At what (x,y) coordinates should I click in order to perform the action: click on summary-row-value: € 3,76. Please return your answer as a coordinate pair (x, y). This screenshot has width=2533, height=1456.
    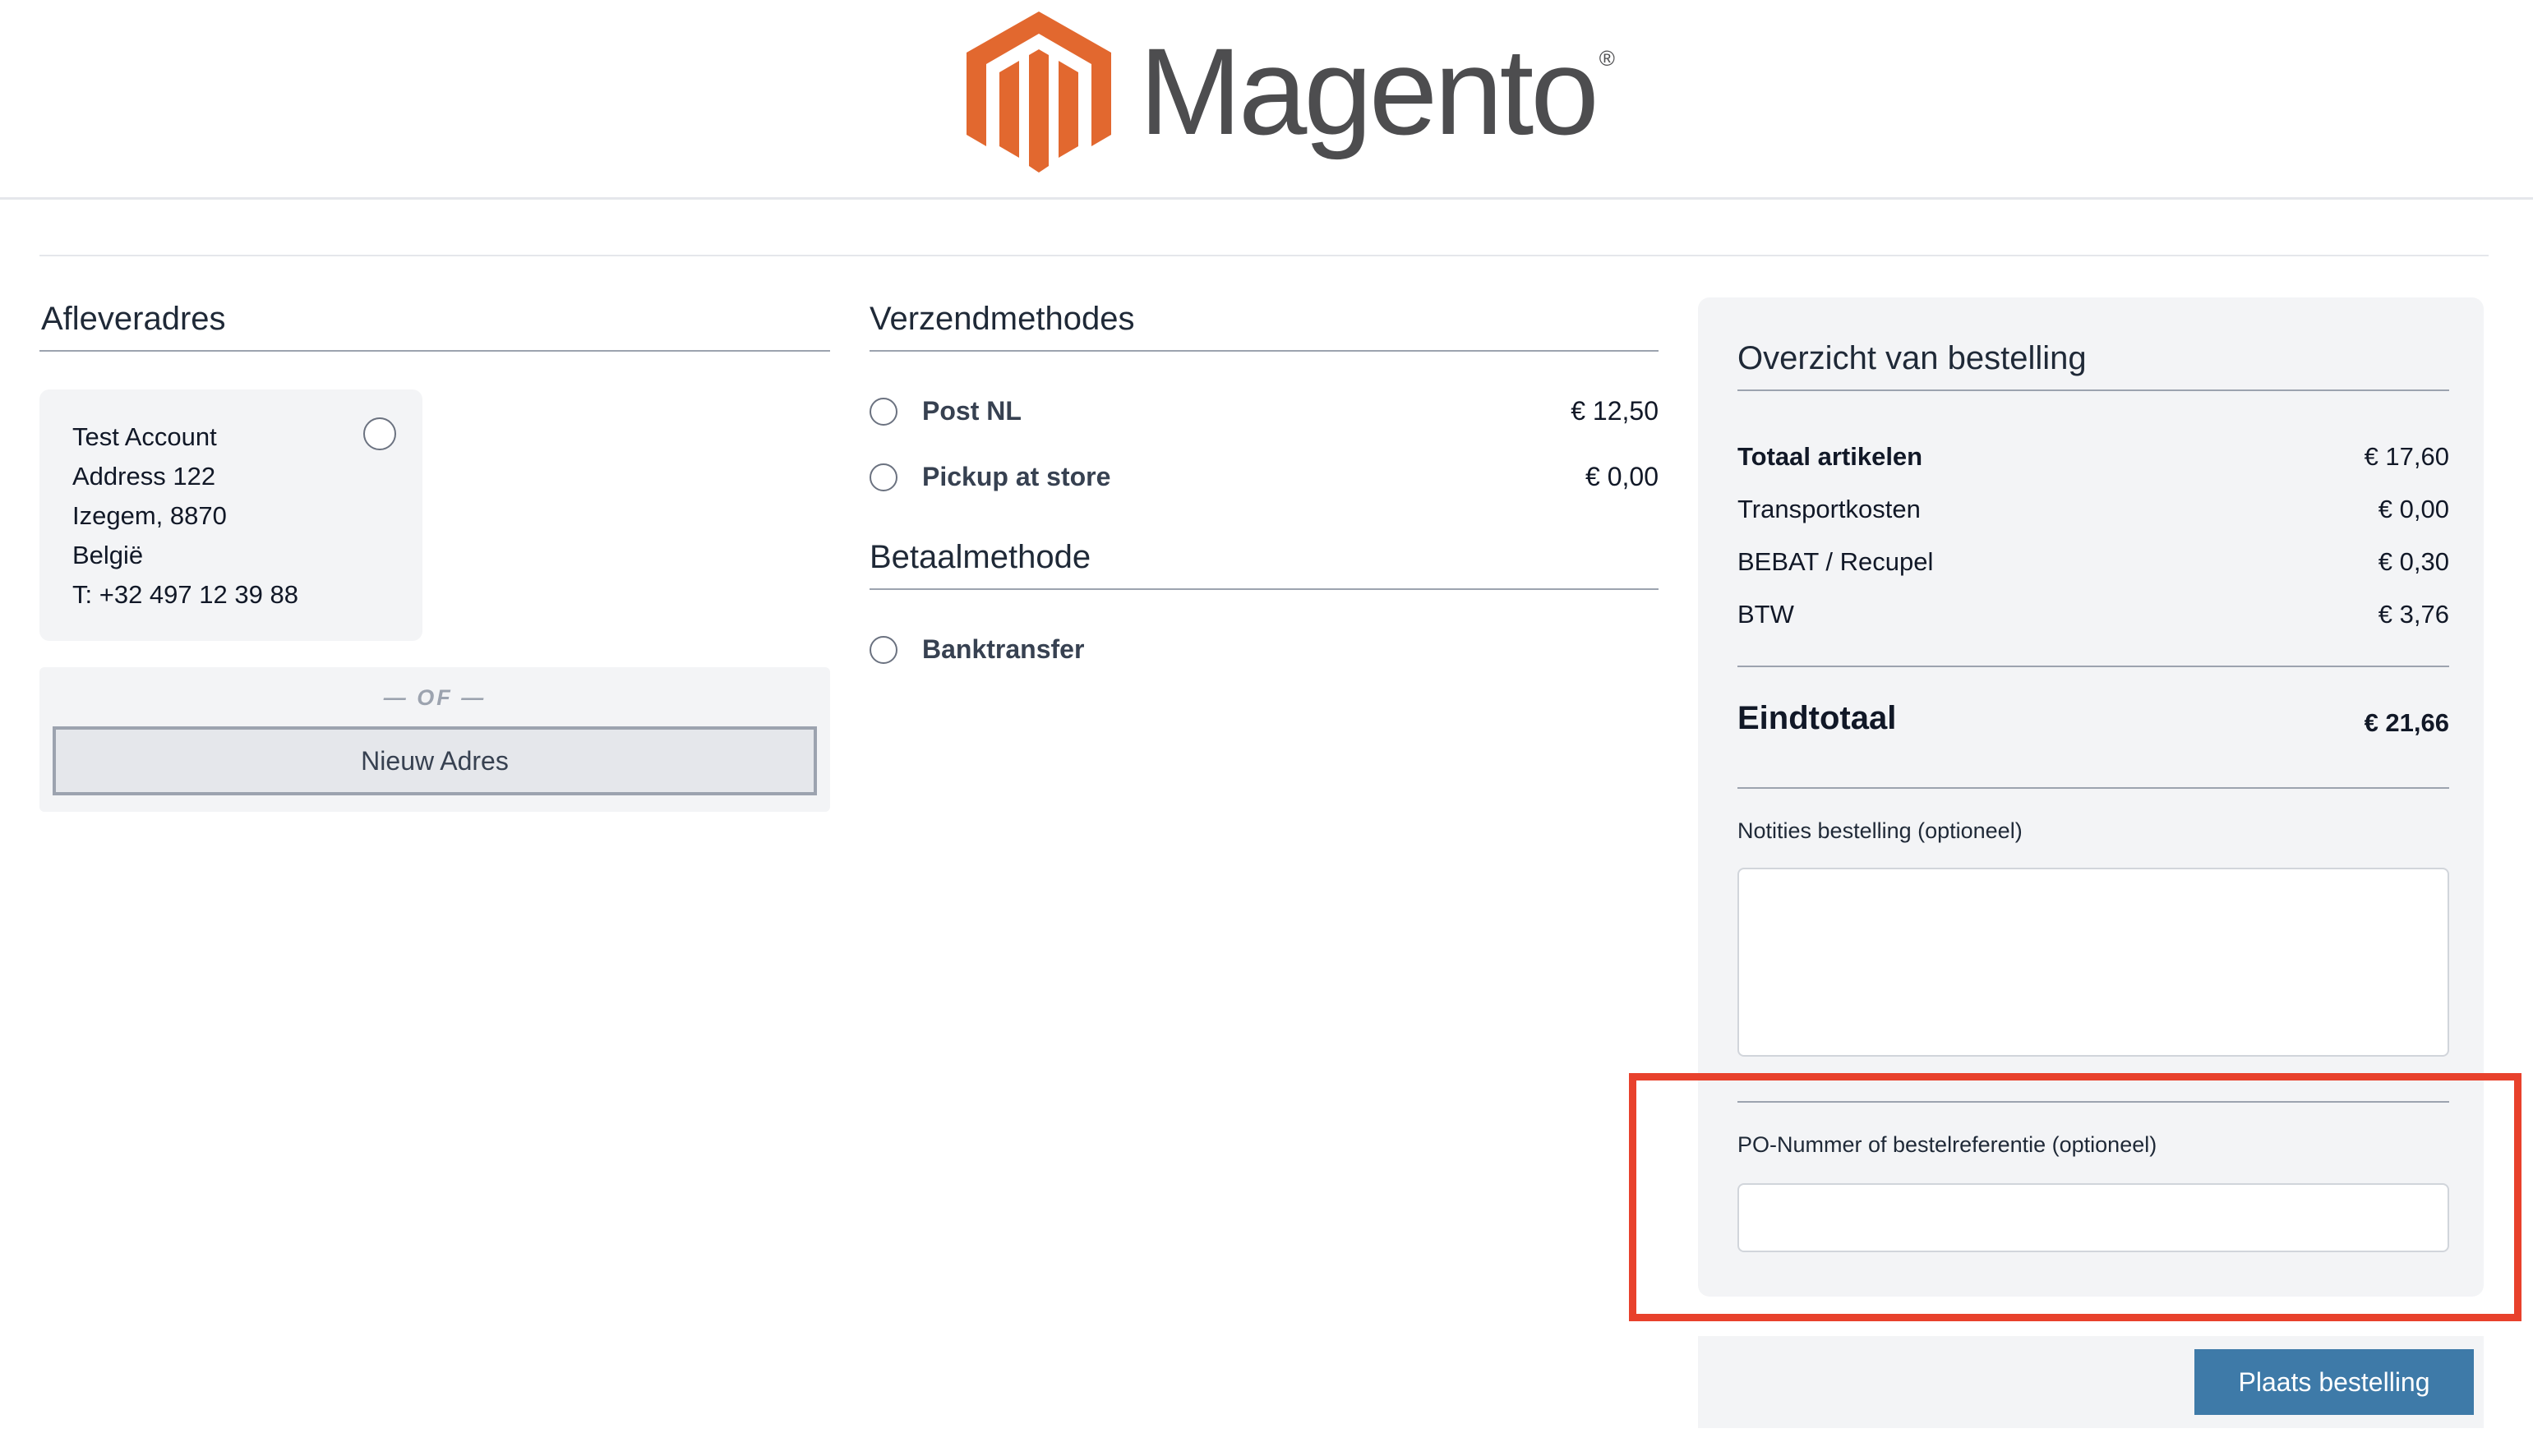
    Looking at the image, I should click on (2413, 614).